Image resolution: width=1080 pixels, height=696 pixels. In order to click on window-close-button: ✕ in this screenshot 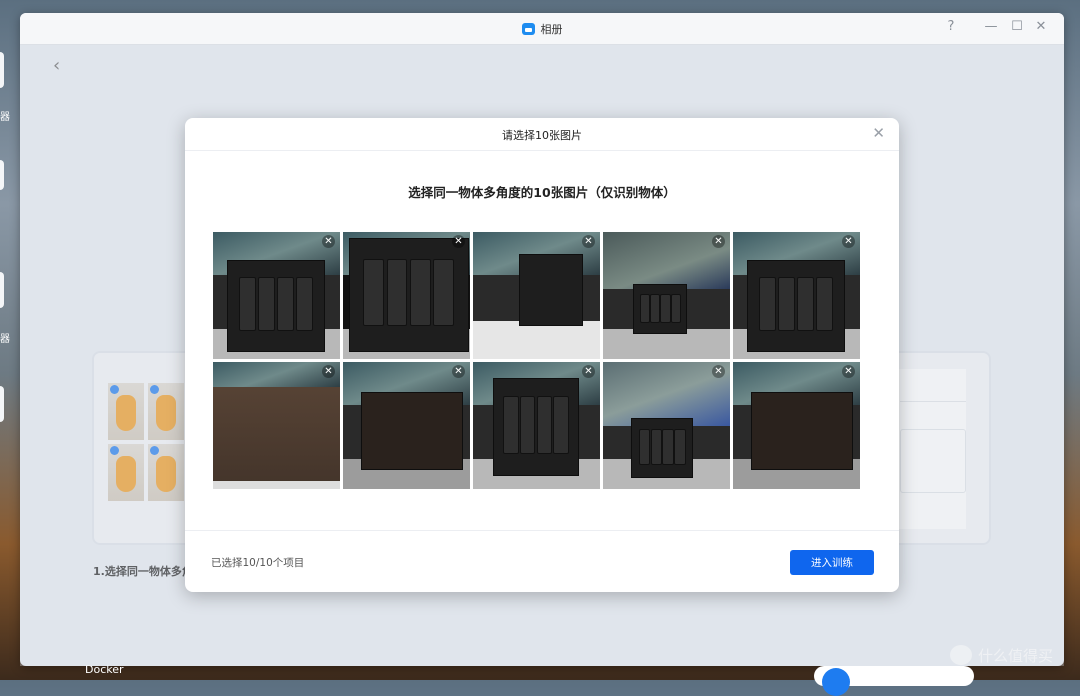, I will do `click(1041, 26)`.